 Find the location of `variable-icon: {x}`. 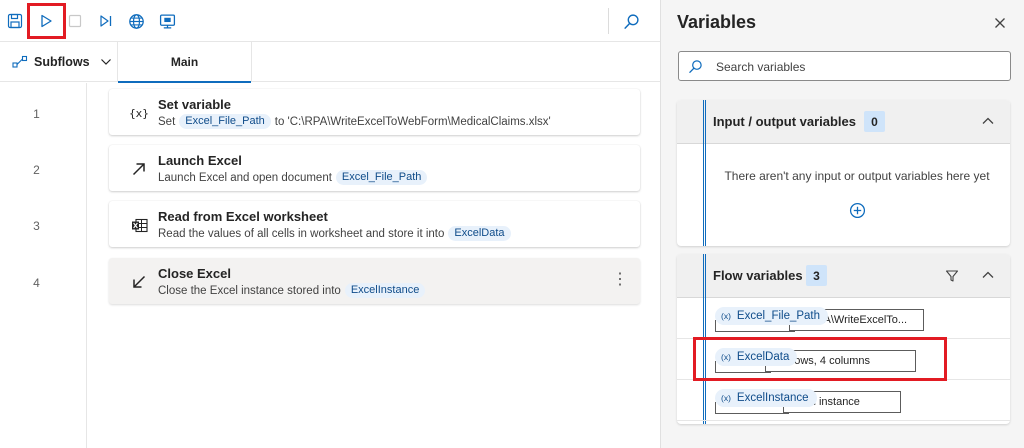

variable-icon: {x} is located at coordinates (139, 113).